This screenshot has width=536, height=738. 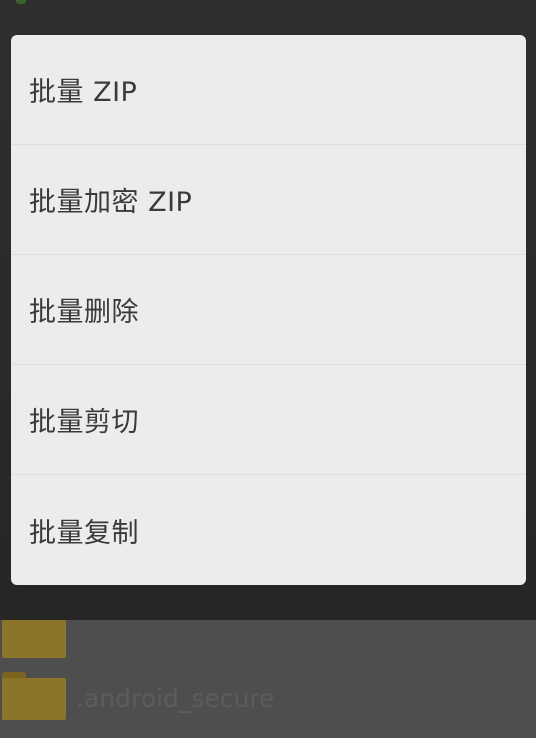 I want to click on menu-item-label: 批量复制, so click(x=84, y=533).